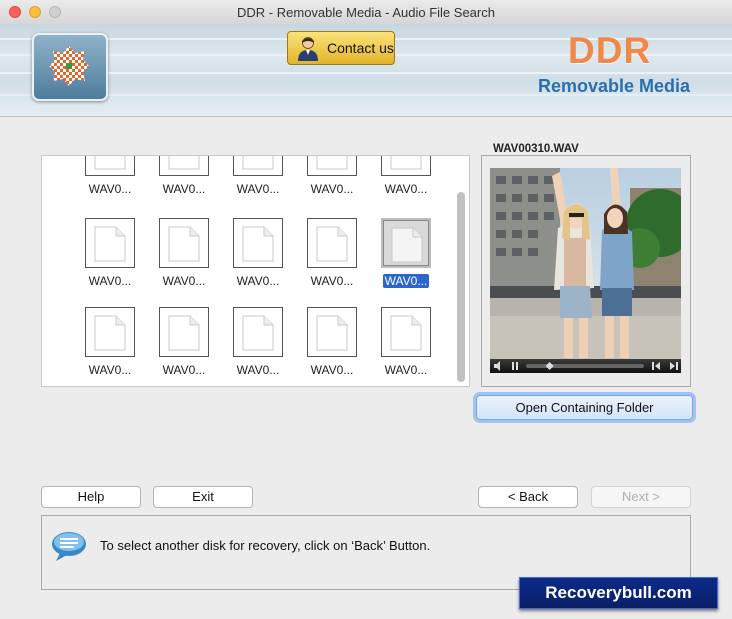 The height and width of the screenshot is (619, 732). I want to click on next-button: Next >, so click(641, 497).